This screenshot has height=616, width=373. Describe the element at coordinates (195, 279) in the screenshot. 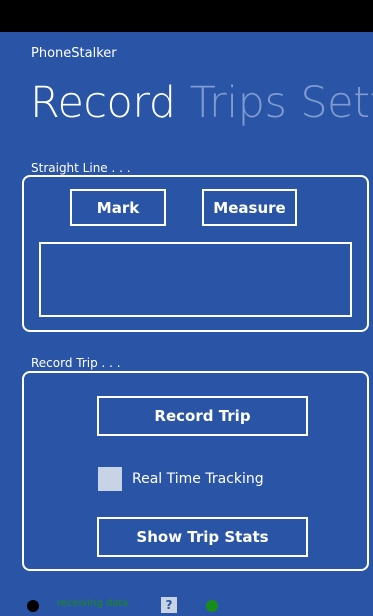

I see `measurement-result-box` at that location.